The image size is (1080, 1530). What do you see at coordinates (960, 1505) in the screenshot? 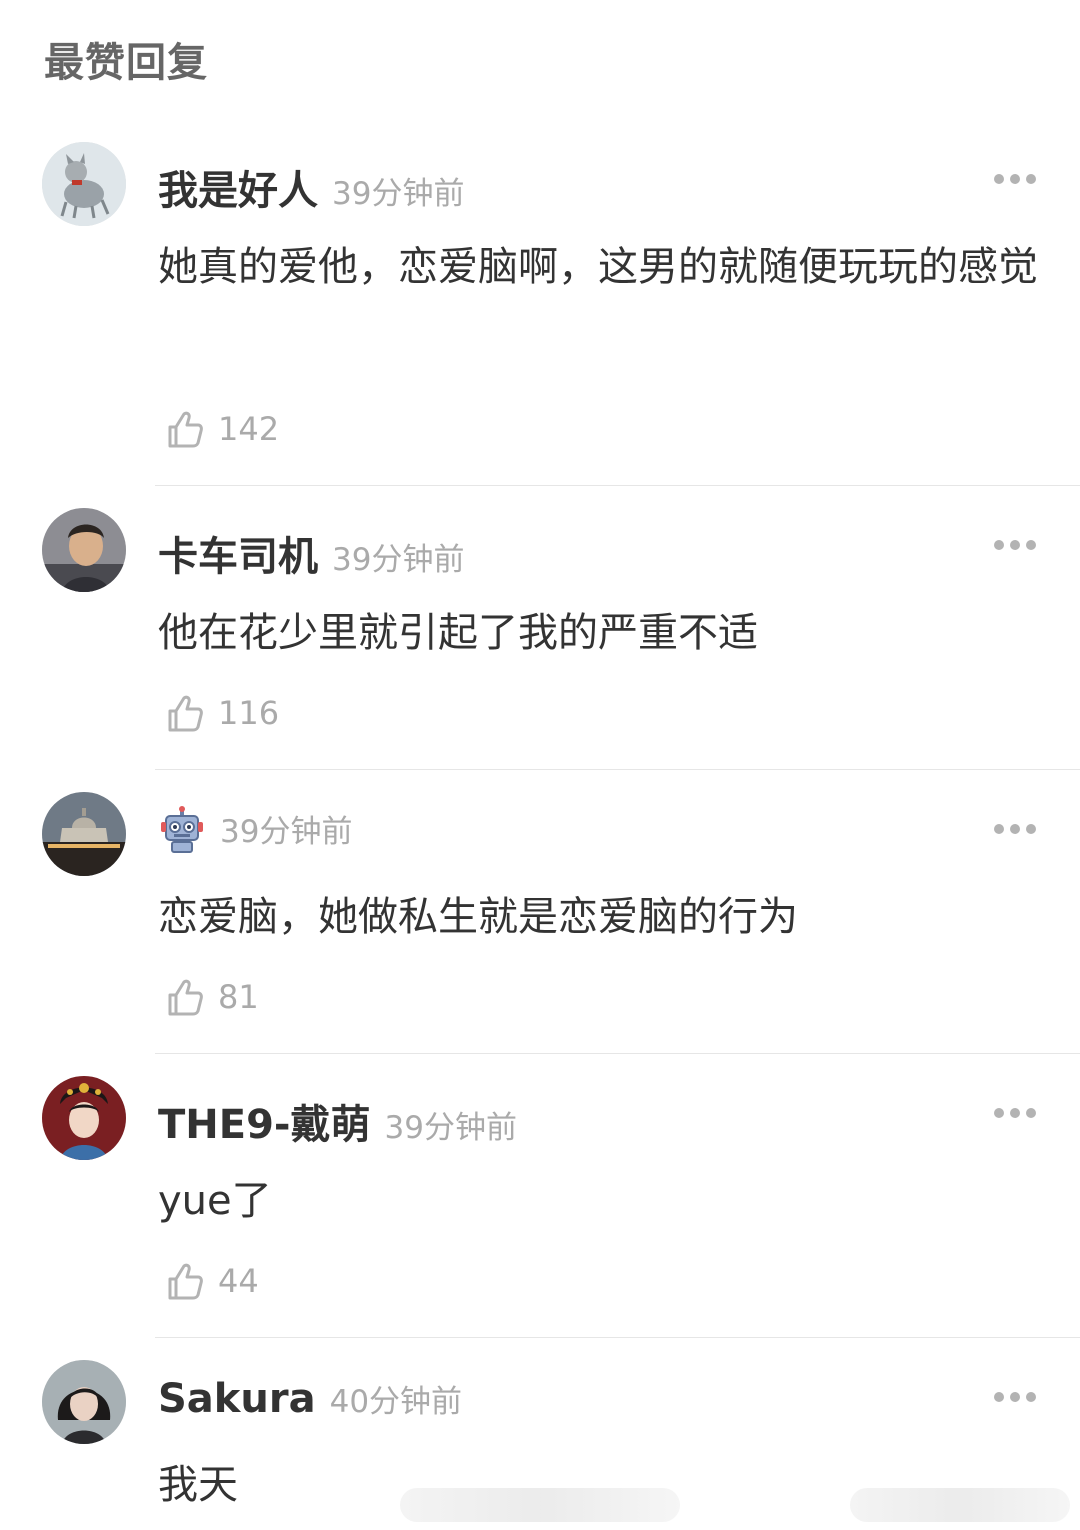
I see `watermark-right` at bounding box center [960, 1505].